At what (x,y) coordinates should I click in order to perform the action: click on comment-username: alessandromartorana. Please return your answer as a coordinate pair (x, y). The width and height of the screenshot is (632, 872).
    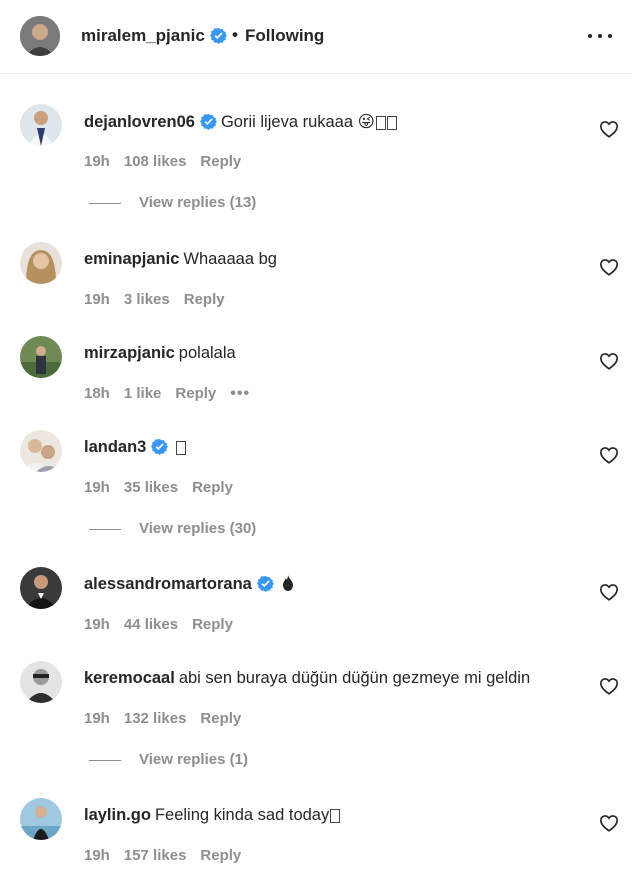
    Looking at the image, I should click on (168, 584).